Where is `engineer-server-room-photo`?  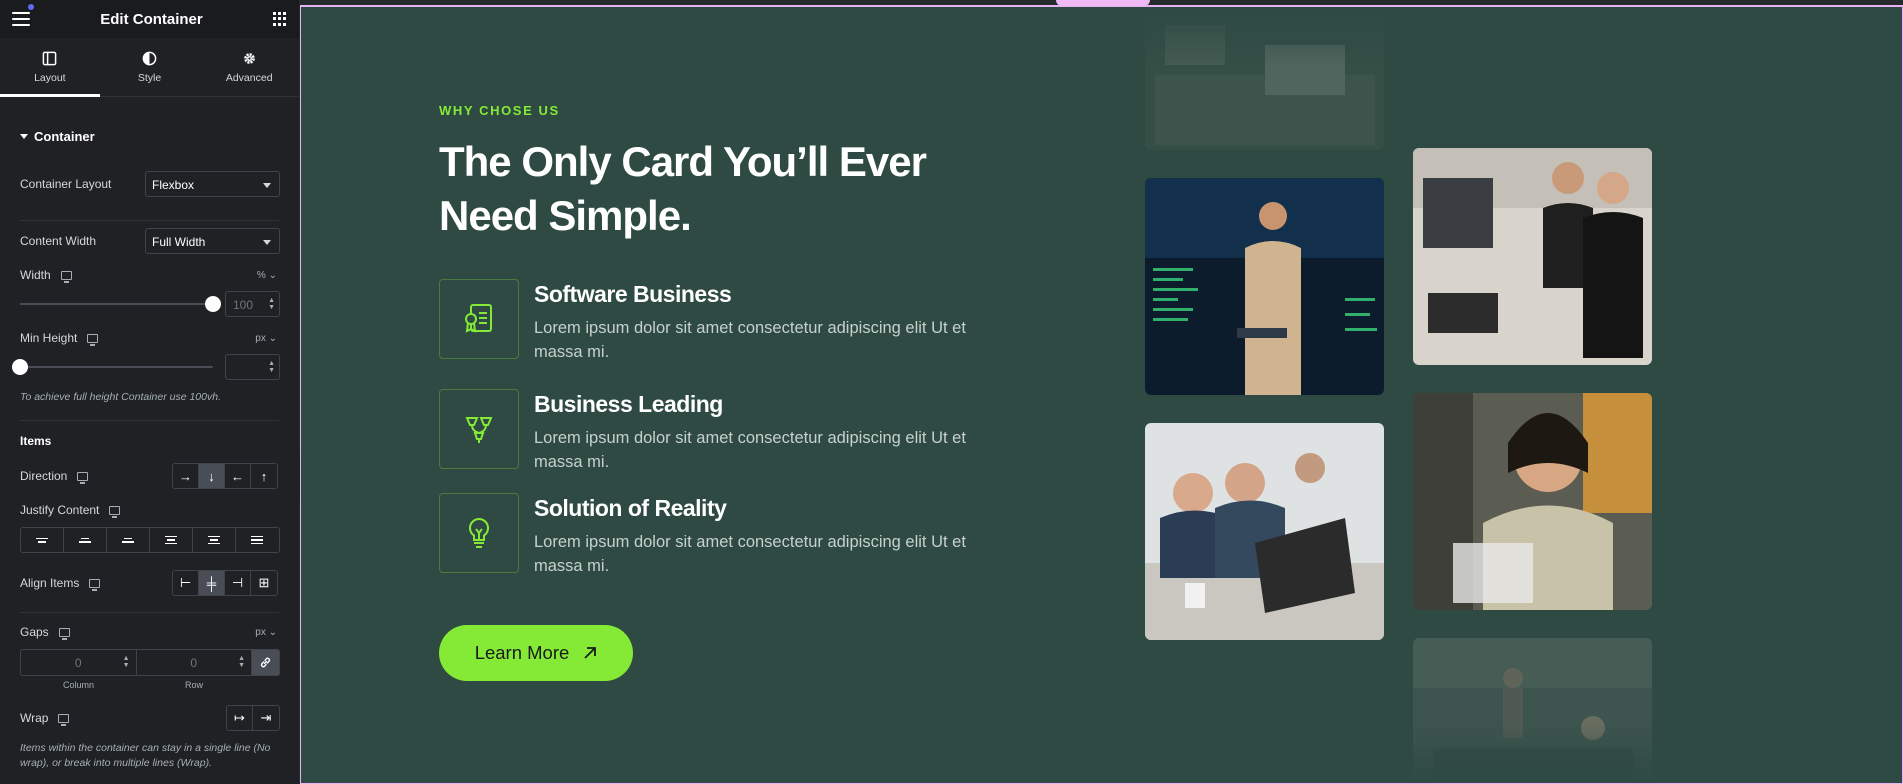 engineer-server-room-photo is located at coordinates (1264, 286).